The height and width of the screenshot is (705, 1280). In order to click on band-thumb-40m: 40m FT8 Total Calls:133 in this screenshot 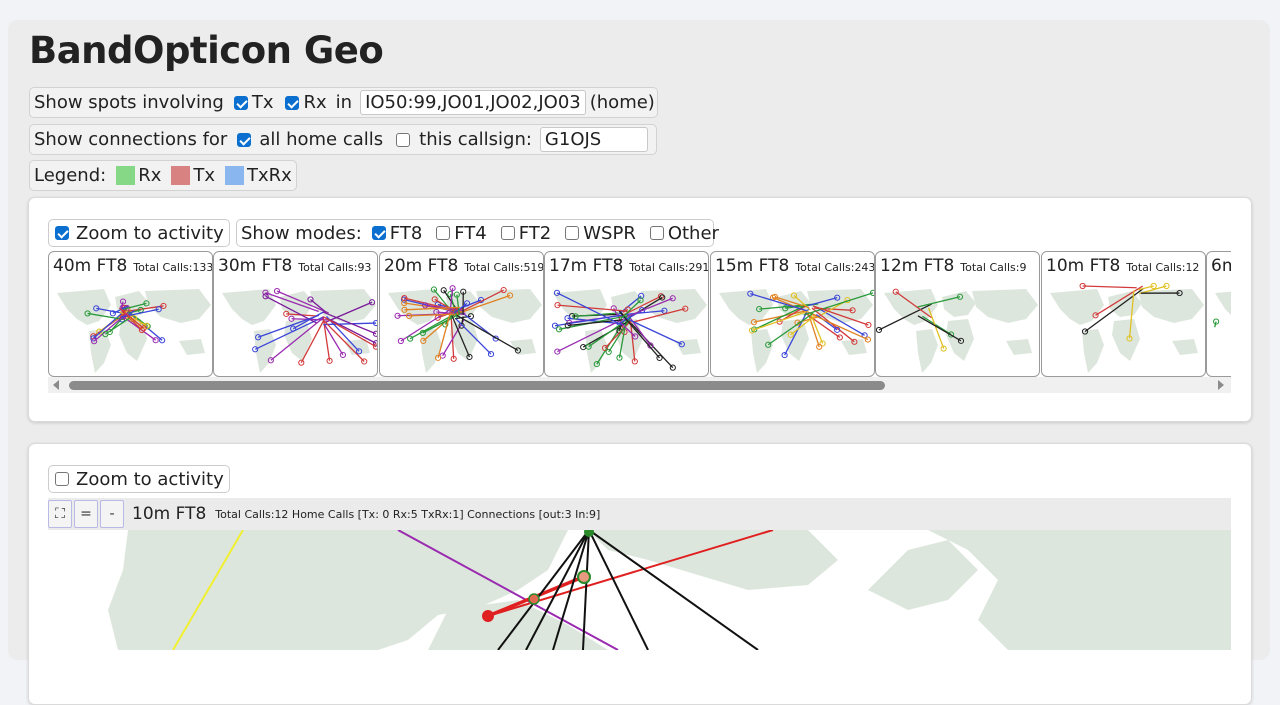, I will do `click(130, 314)`.